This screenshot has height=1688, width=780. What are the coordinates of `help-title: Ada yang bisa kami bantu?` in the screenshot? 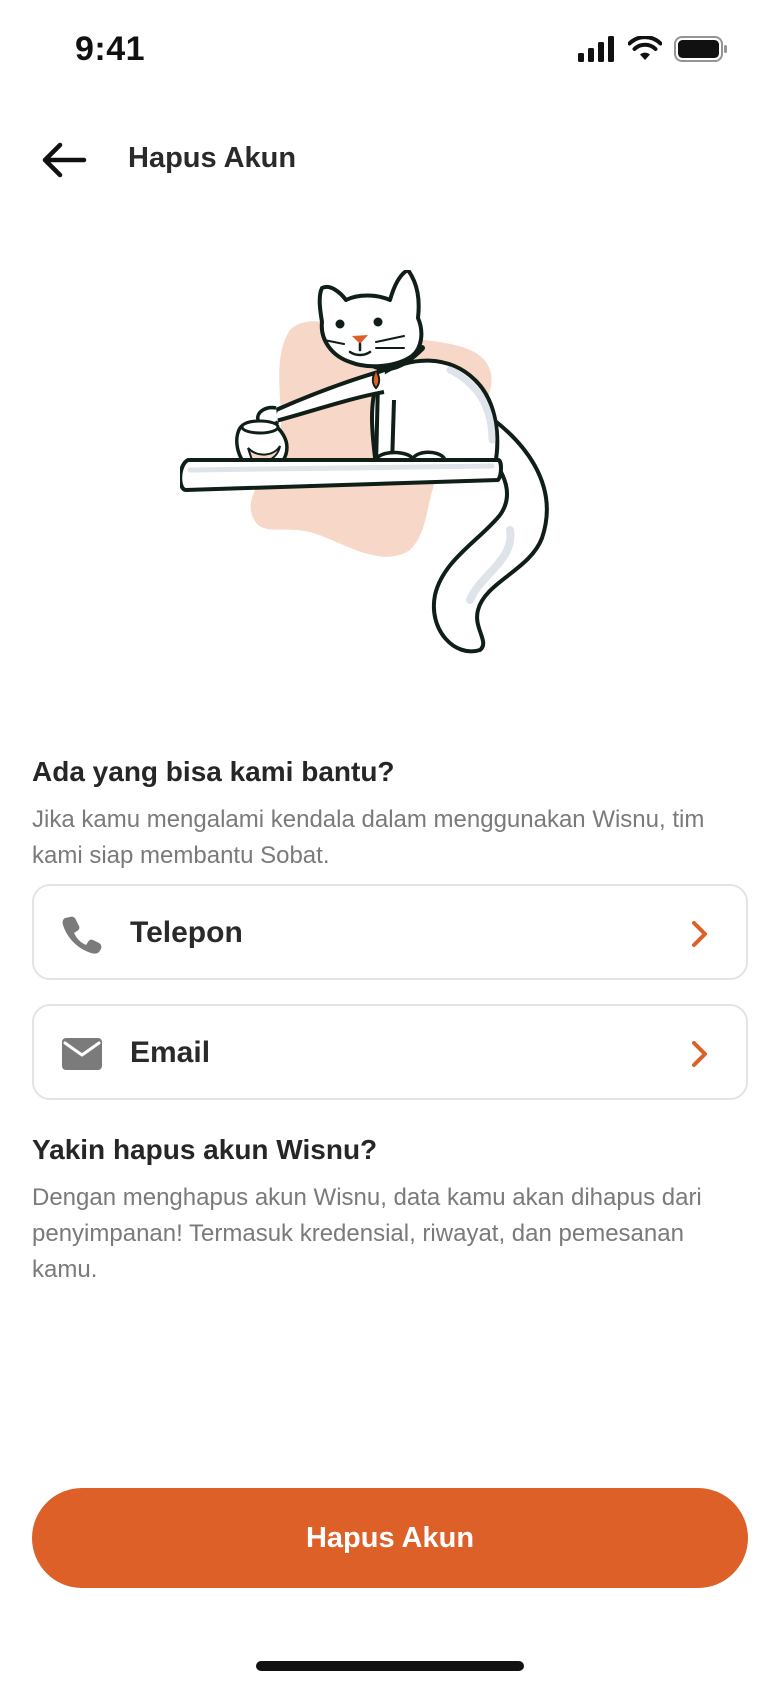 It's located at (213, 771).